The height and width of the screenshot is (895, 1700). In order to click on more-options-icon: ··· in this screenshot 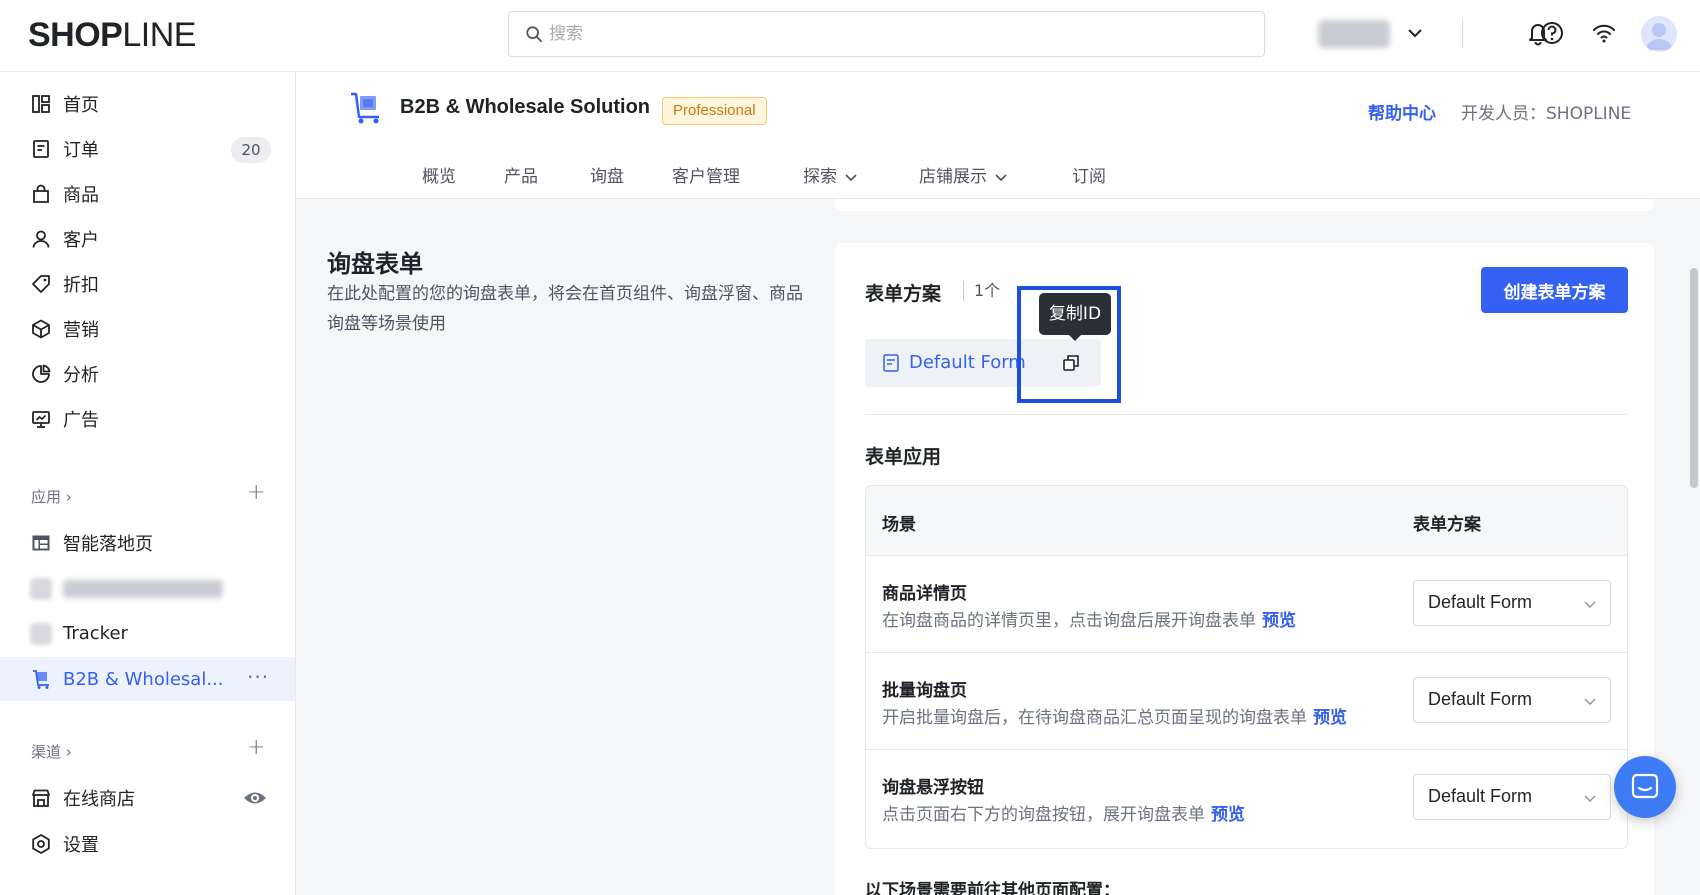, I will do `click(258, 677)`.